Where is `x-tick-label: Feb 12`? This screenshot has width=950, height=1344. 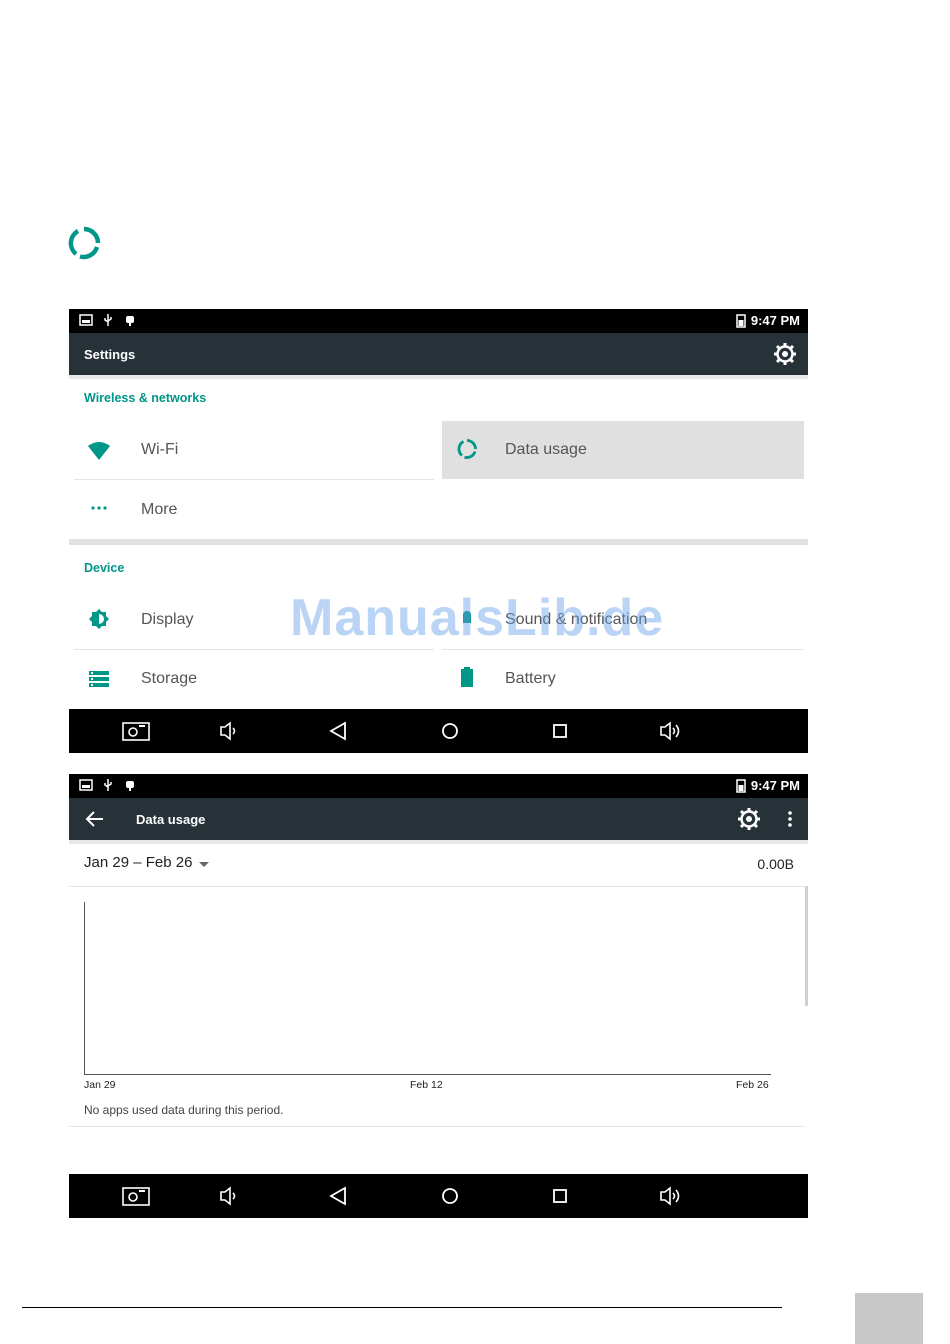
x-tick-label: Feb 12 is located at coordinates (426, 1085).